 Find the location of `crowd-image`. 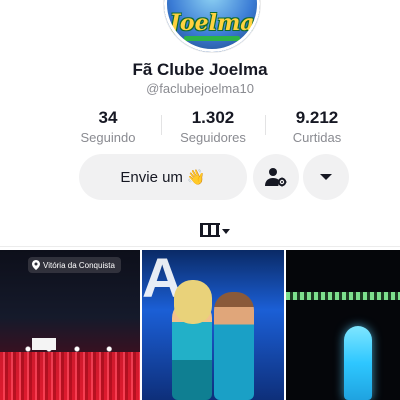

crowd-image is located at coordinates (70, 376).